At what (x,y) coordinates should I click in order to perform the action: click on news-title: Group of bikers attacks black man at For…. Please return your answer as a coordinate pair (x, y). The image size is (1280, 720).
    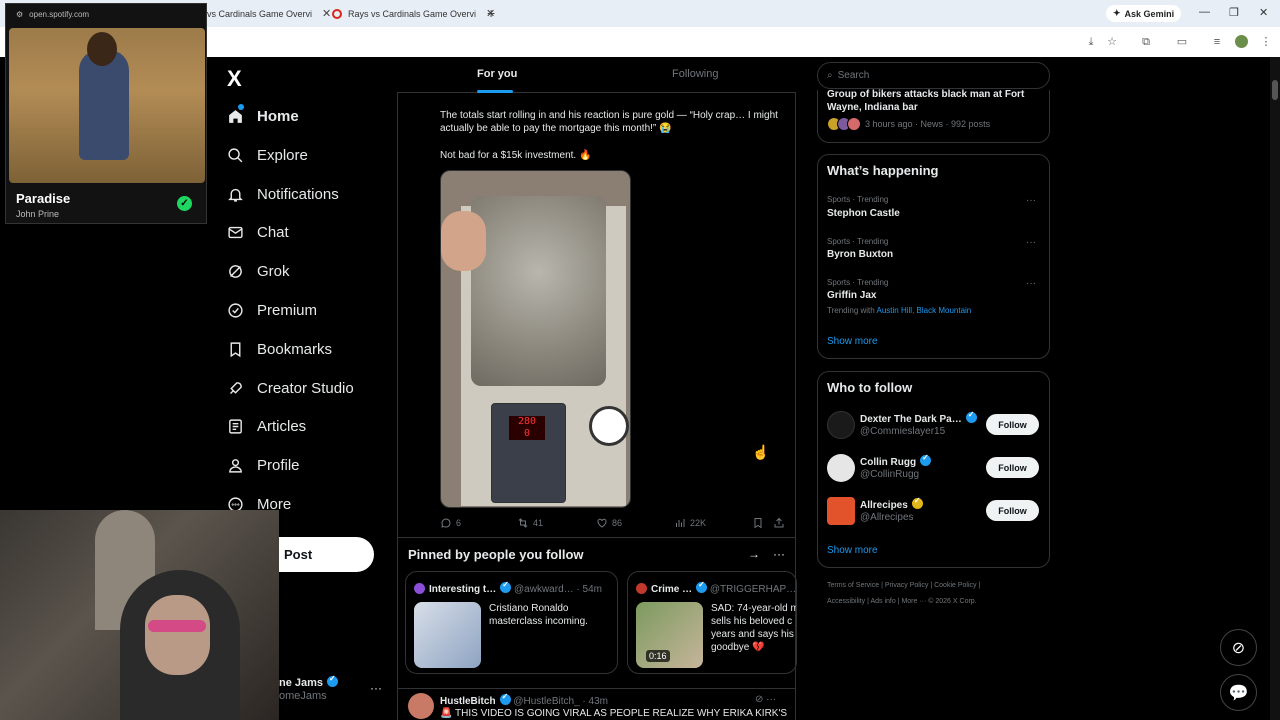
    Looking at the image, I should click on (932, 101).